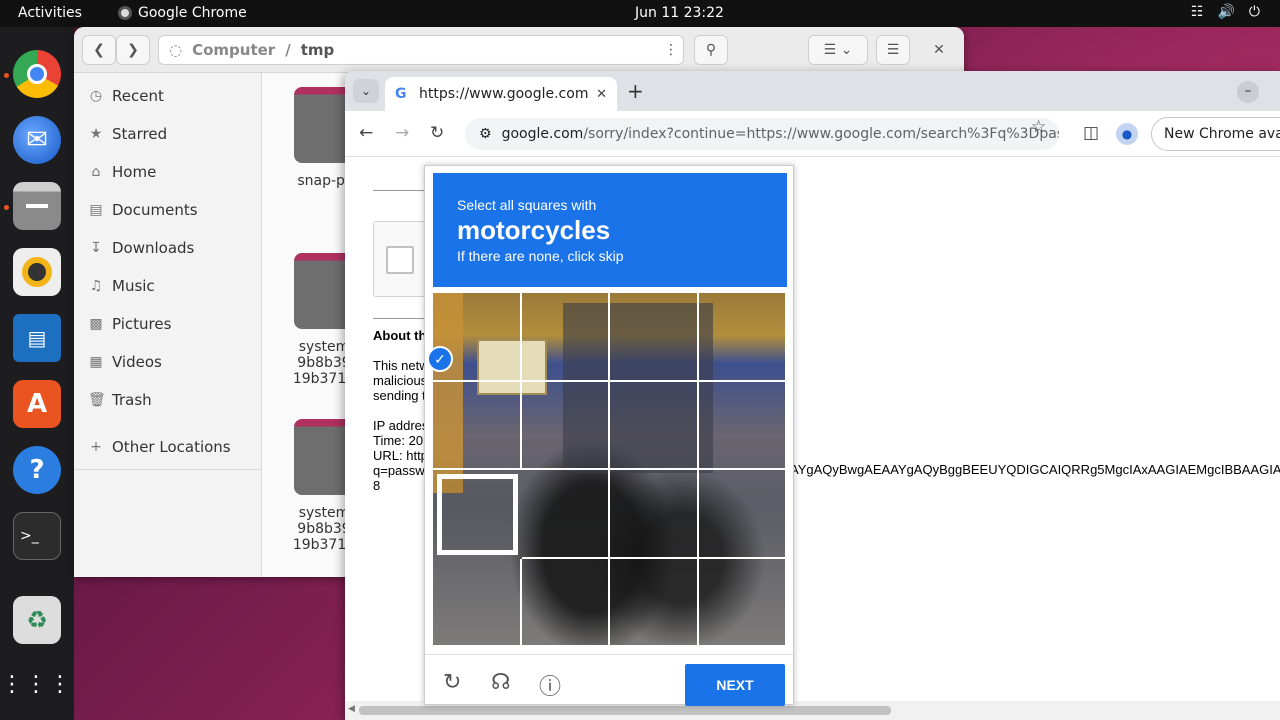 The image size is (1280, 720). What do you see at coordinates (155, 210) in the screenshot?
I see `sidebar-item-label: Documents` at bounding box center [155, 210].